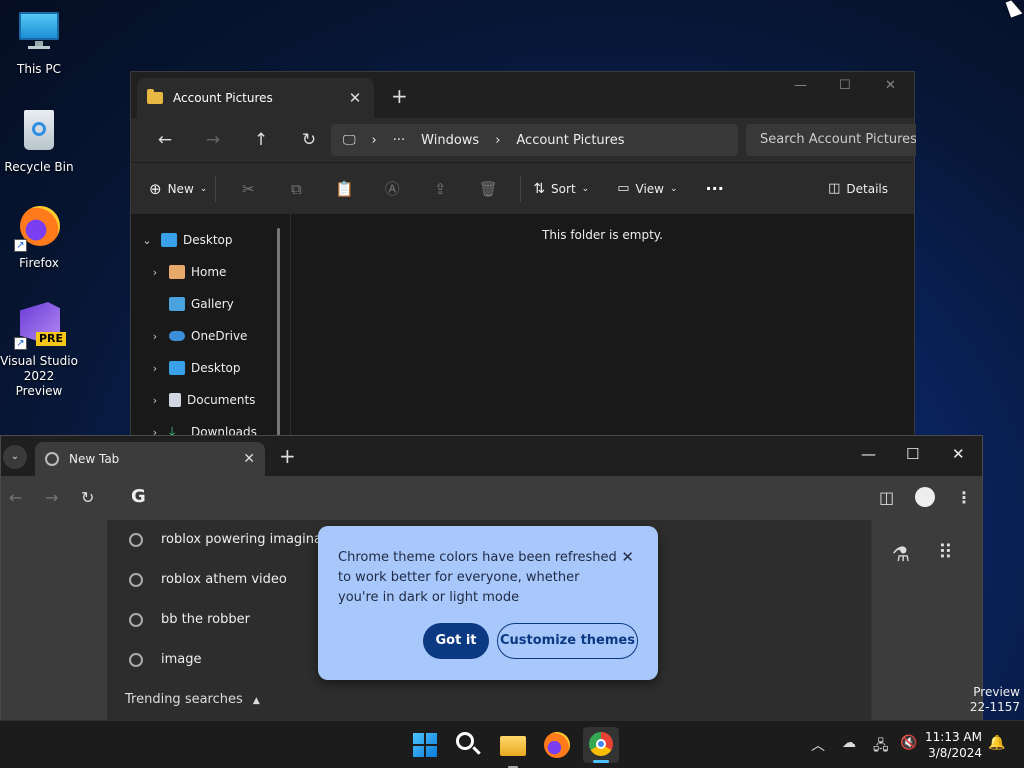  What do you see at coordinates (945, 552) in the screenshot?
I see `apps-grid-icon: ⠿` at bounding box center [945, 552].